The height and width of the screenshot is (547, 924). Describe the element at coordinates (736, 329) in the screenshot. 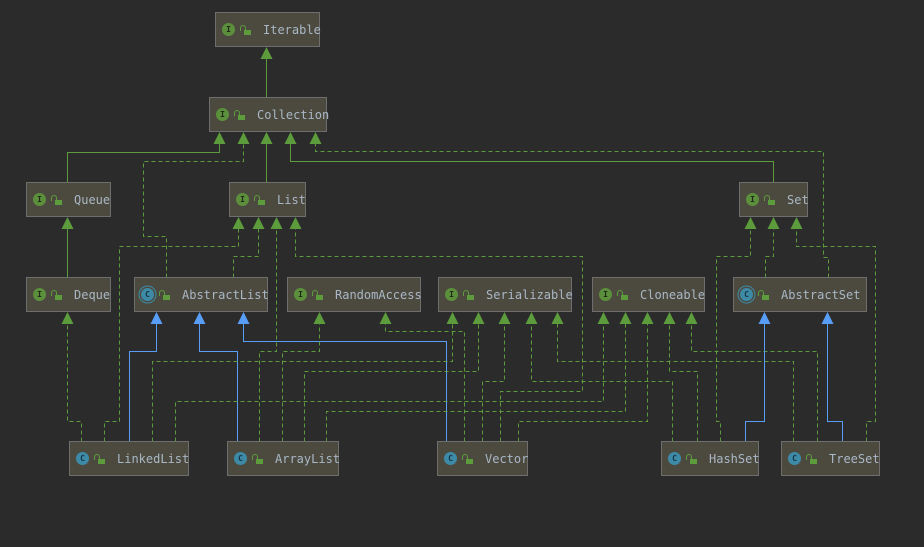

I see `edge-hashset-to-set` at that location.